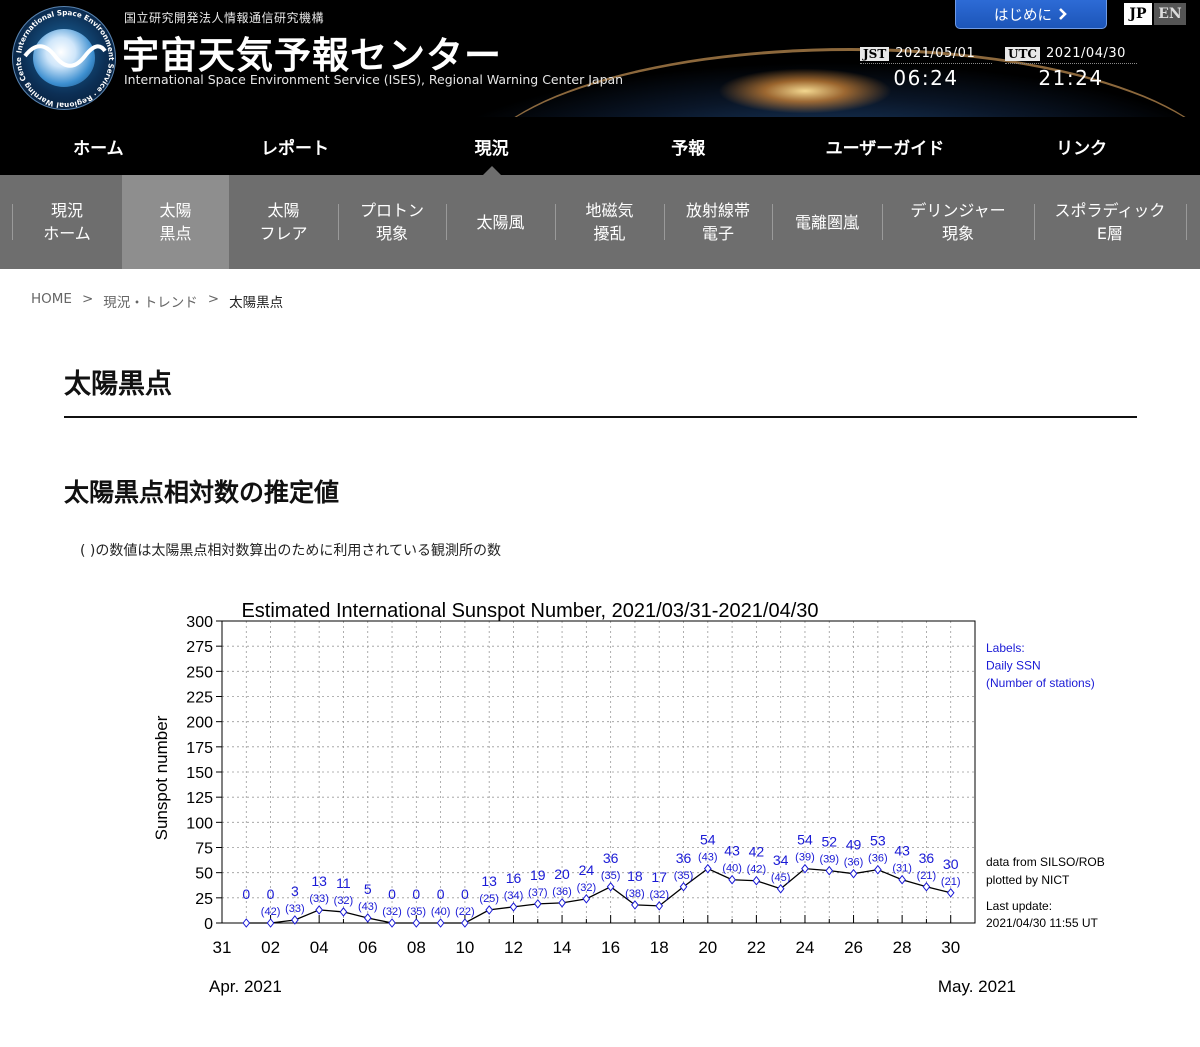  Describe the element at coordinates (594, 936) in the screenshot. I see `chart-x-ticks: 31 02 04 06 08 10 12 14 16 18 20 22 24 26 28 30` at that location.